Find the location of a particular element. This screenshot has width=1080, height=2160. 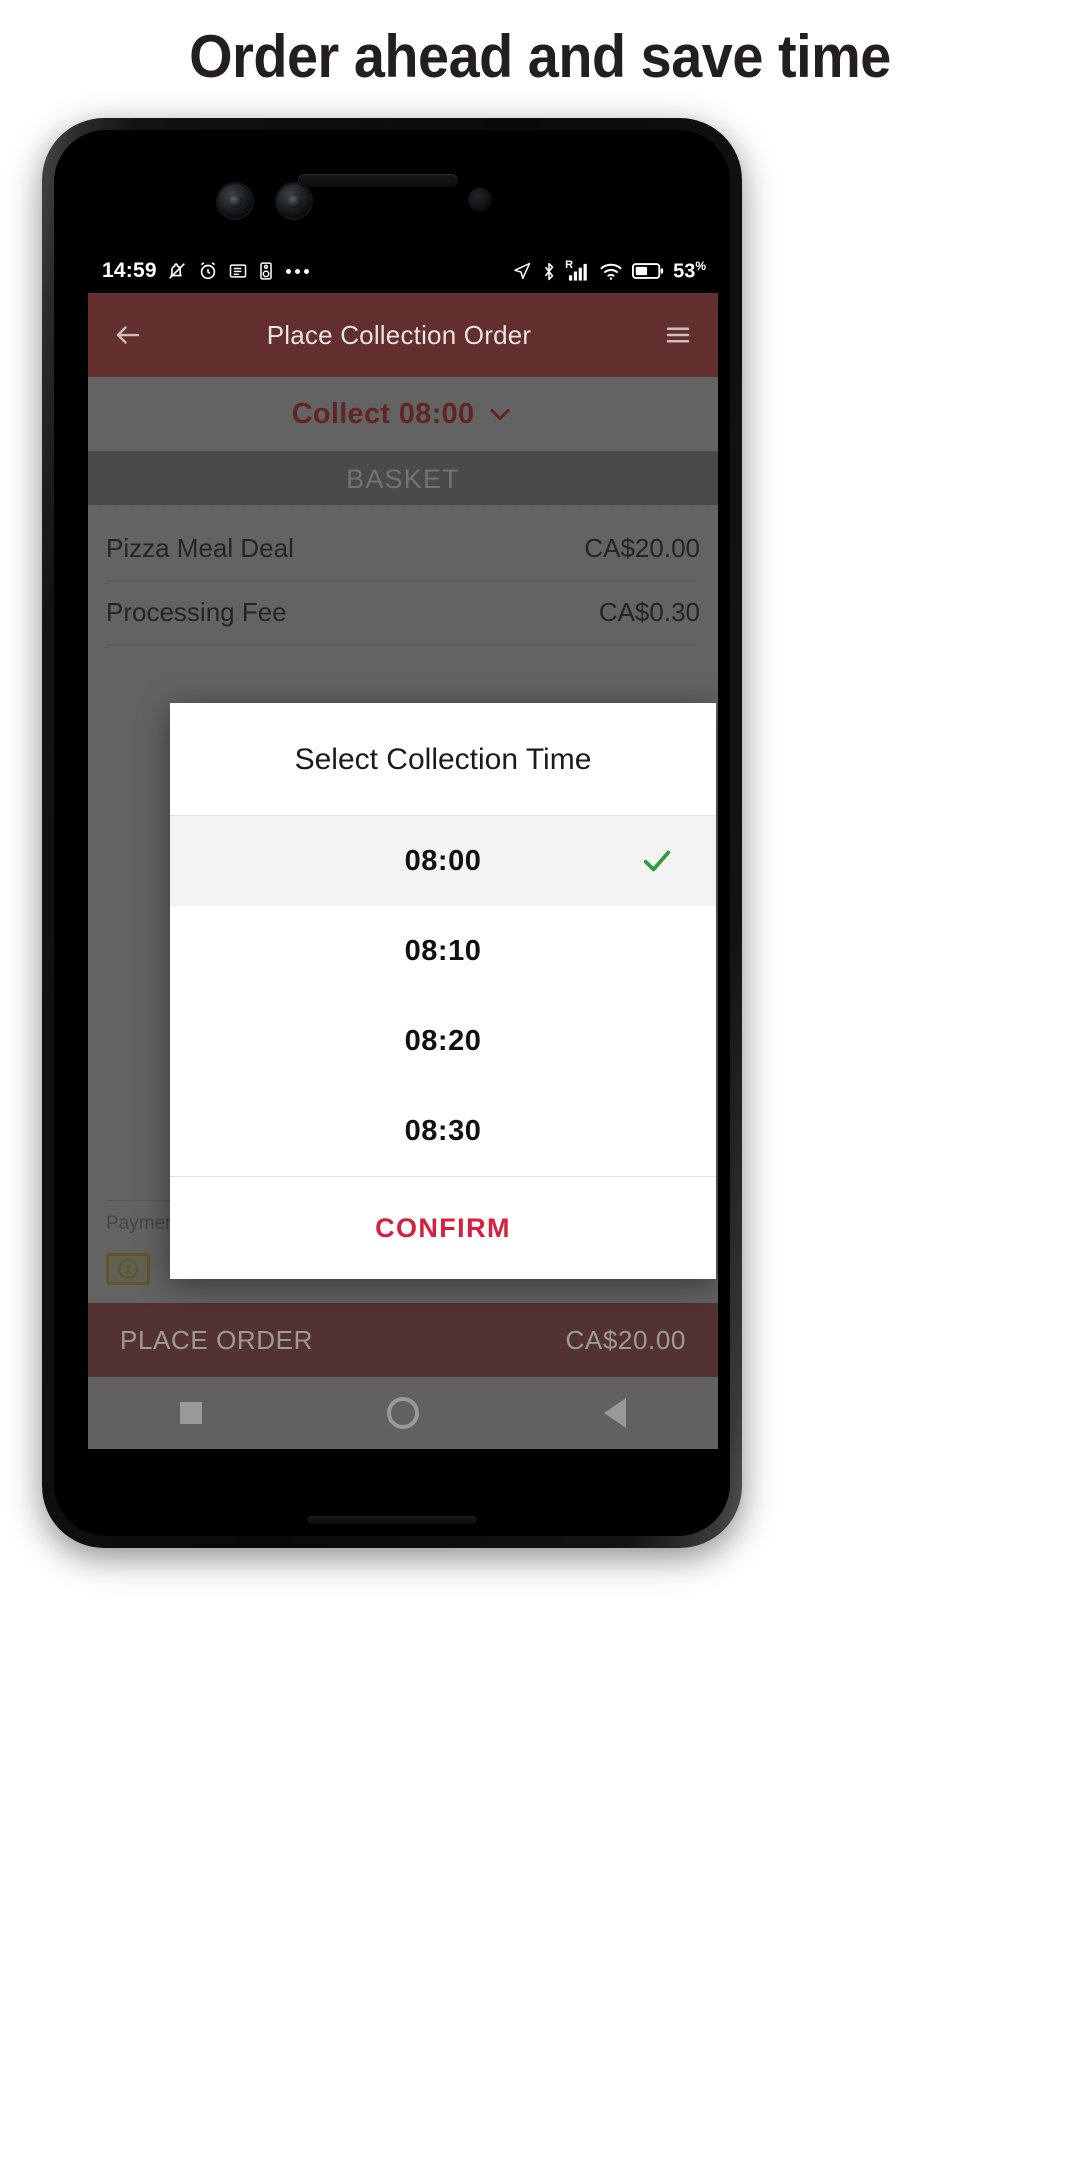

android-nav-bar is located at coordinates (403, 1413).